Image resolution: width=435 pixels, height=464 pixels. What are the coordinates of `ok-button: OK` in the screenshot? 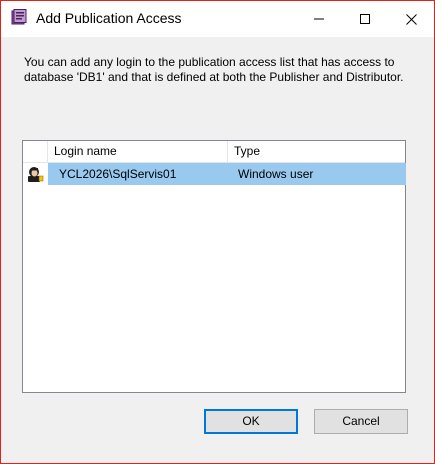 It's located at (251, 421).